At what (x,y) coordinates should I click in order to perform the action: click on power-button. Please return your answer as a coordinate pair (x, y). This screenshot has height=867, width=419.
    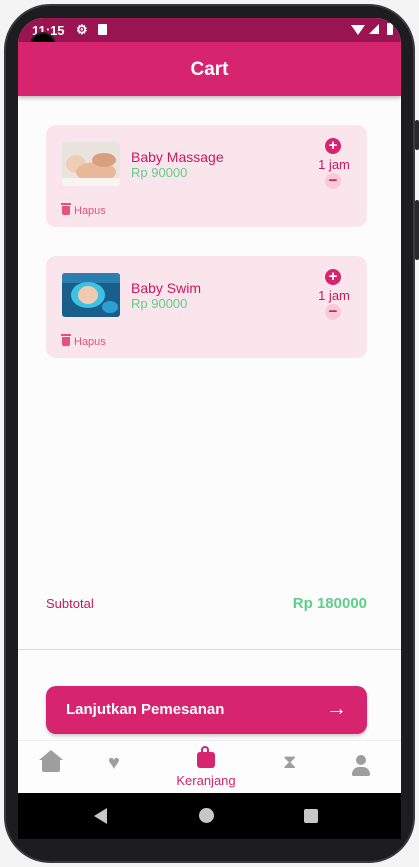
    Looking at the image, I should click on (417, 230).